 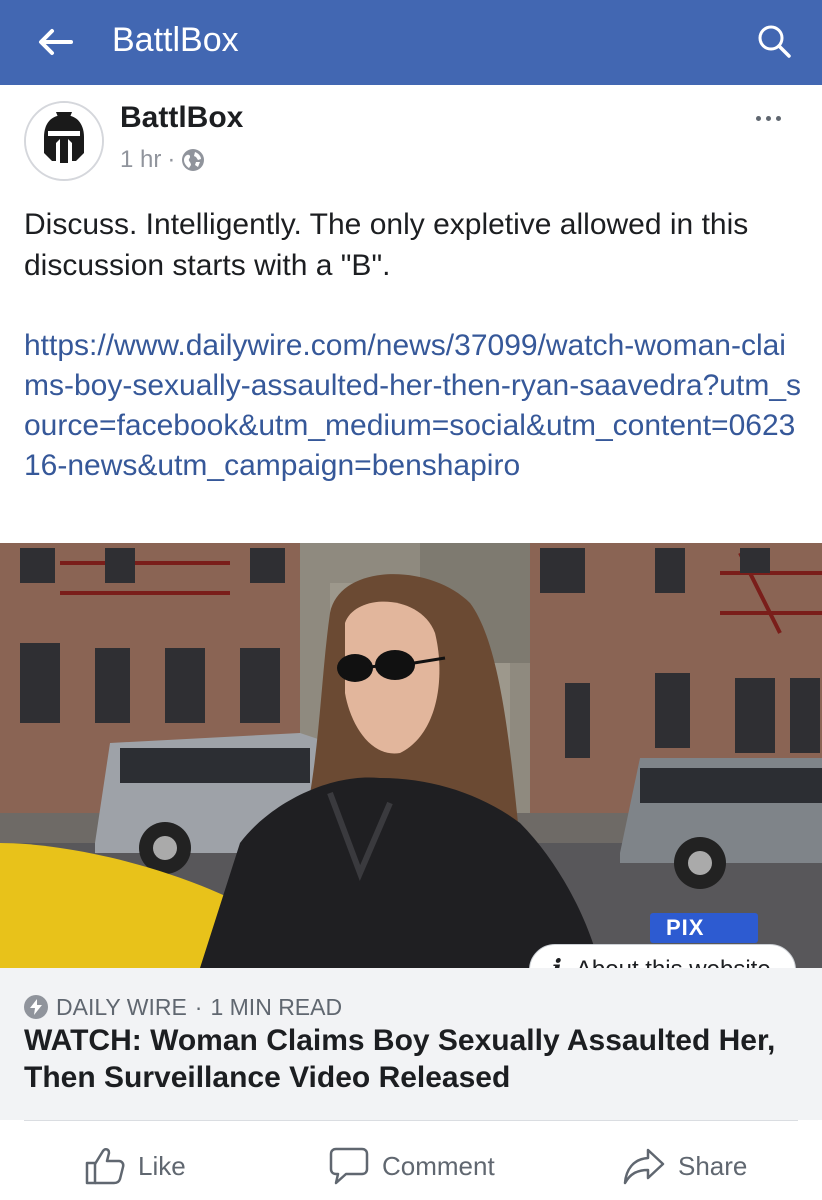 What do you see at coordinates (276, 1007) in the screenshot?
I see `read-time: 1 MIN READ` at bounding box center [276, 1007].